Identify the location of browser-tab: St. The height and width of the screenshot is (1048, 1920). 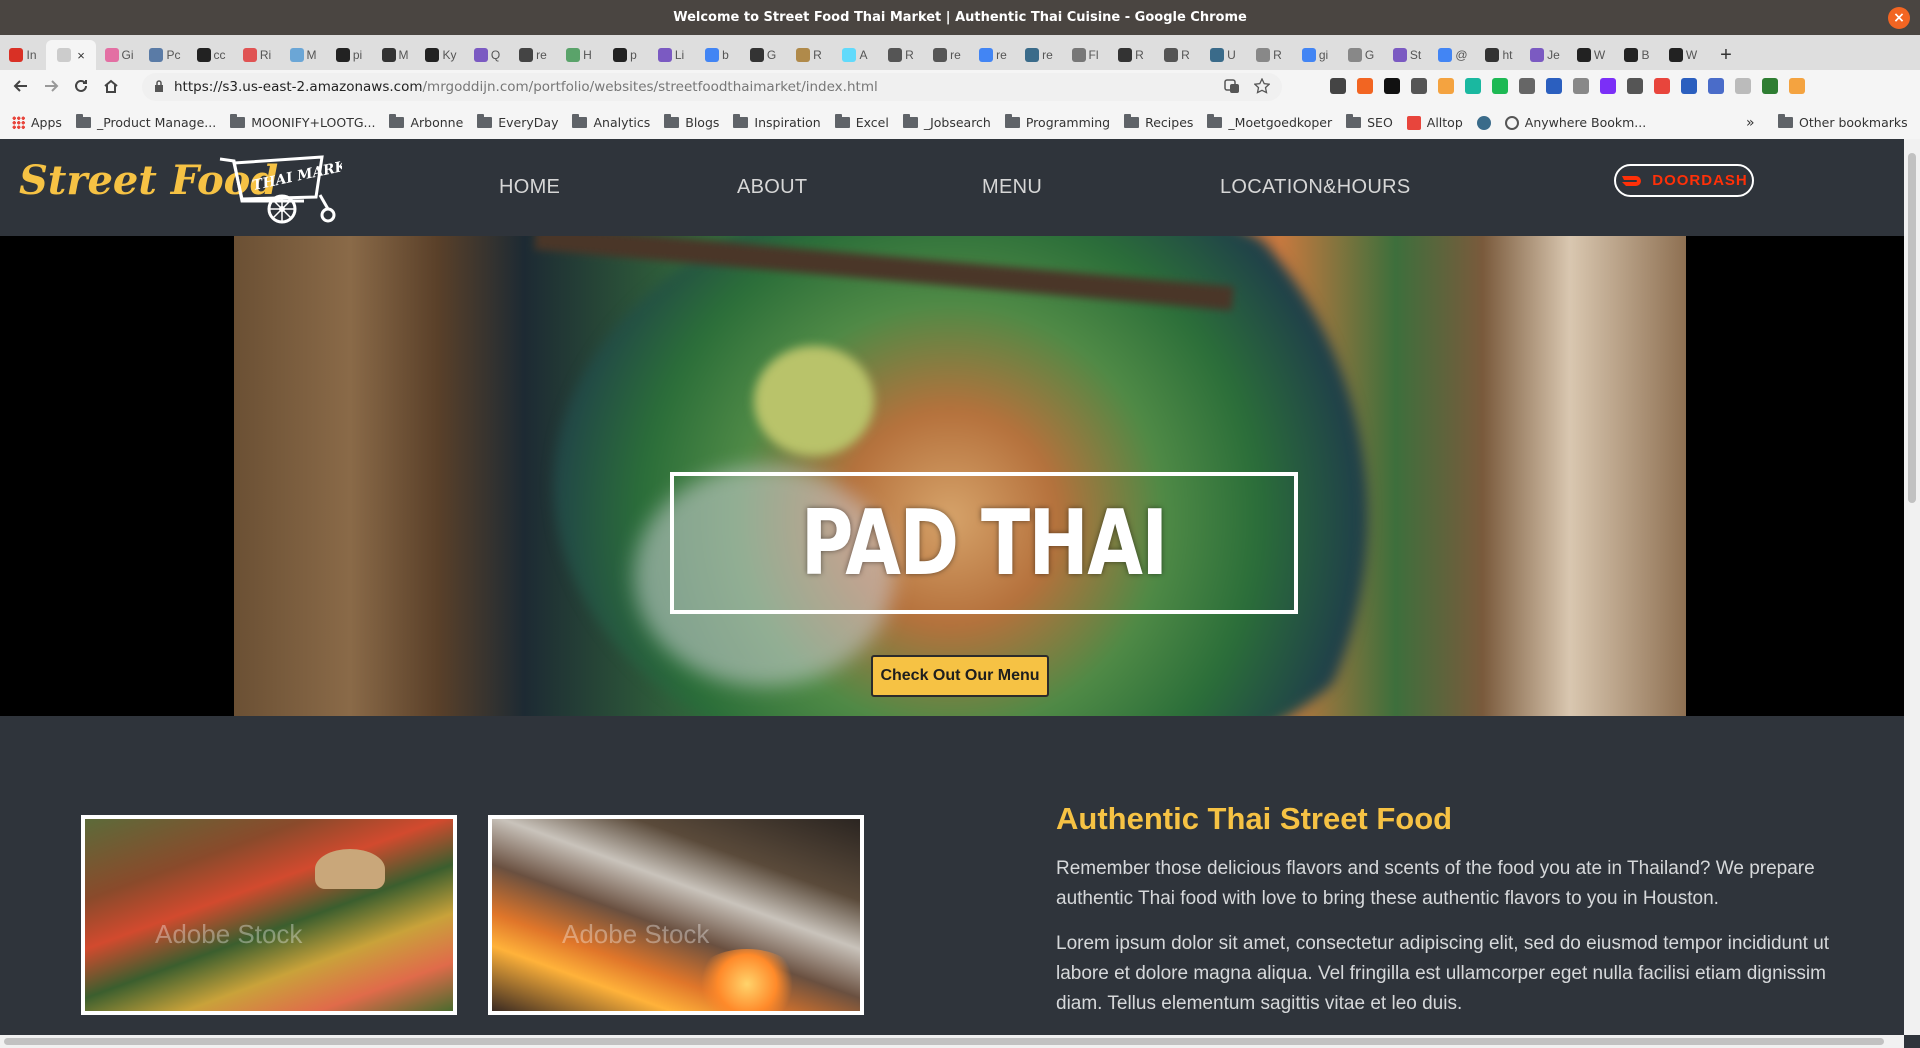
(1407, 55).